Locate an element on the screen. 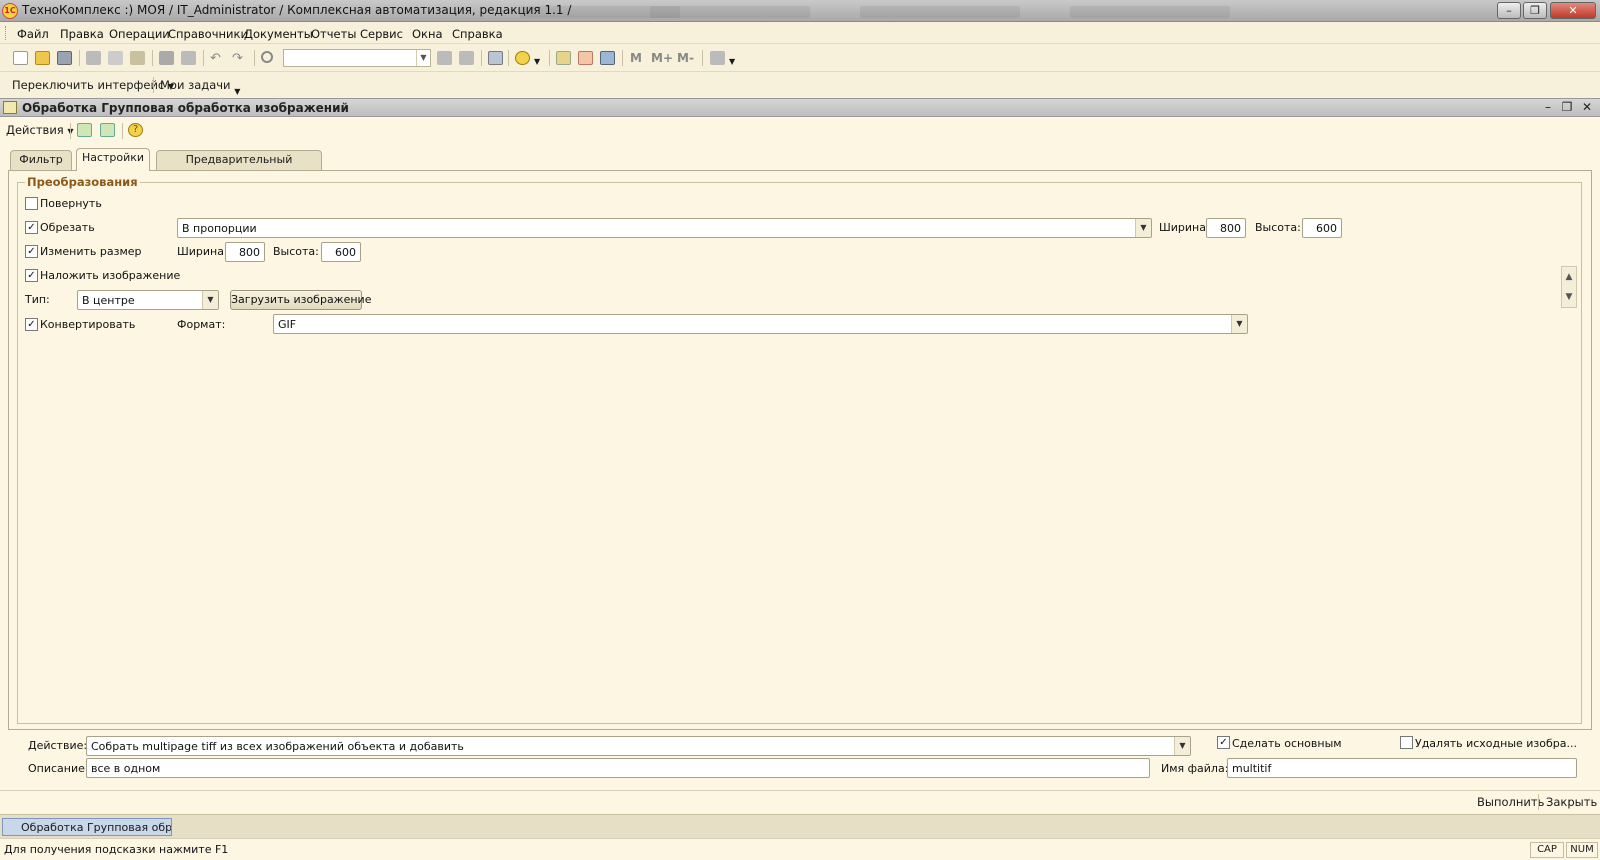 The height and width of the screenshot is (860, 1600). paste-icon is located at coordinates (137, 58).